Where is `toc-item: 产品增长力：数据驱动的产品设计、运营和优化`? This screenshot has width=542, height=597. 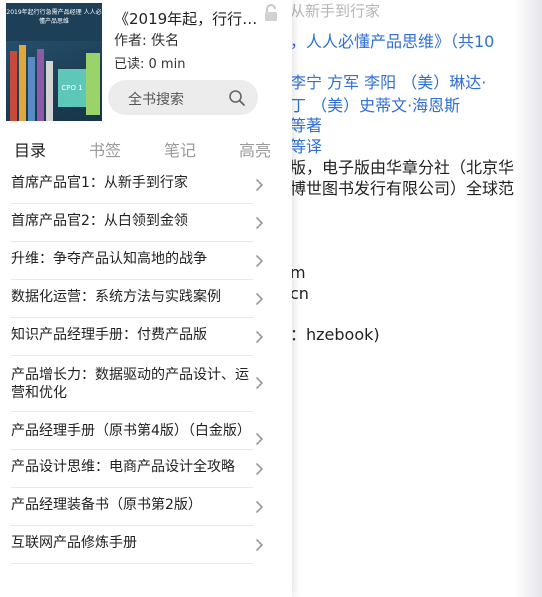 toc-item: 产品增长力：数据驱动的产品设计、运营和优化 is located at coordinates (146, 384).